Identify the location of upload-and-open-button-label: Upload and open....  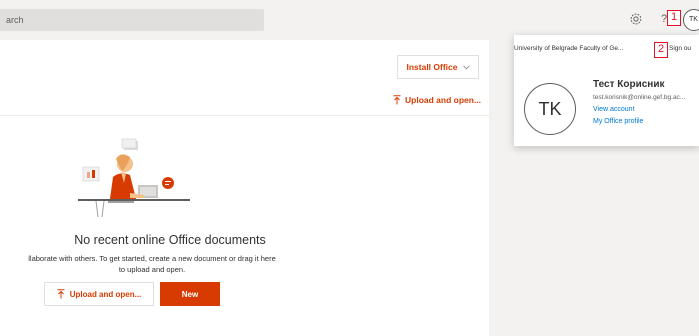
(105, 294).